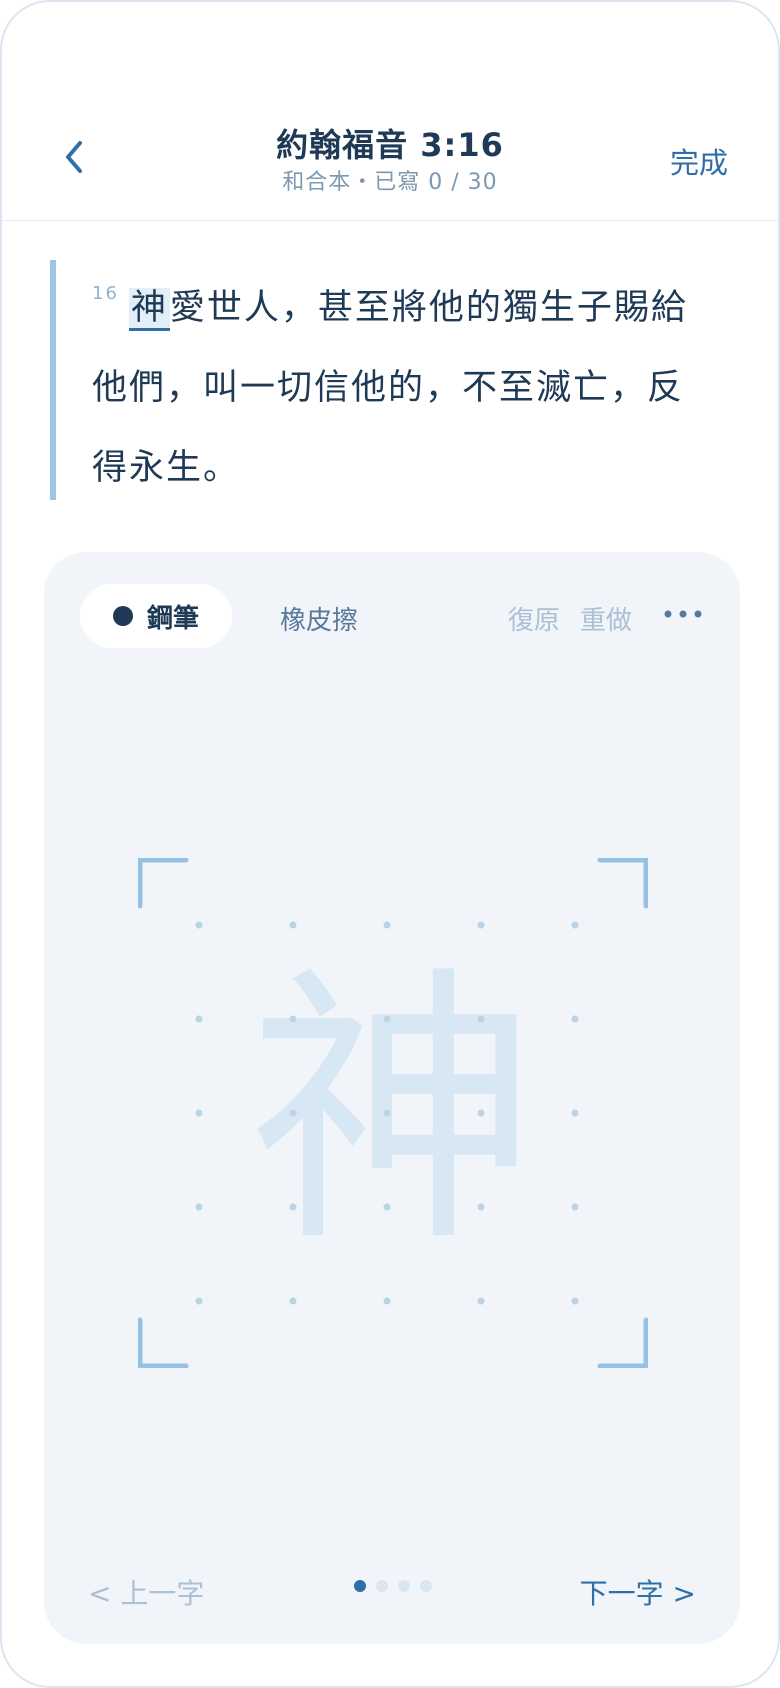 This screenshot has height=1688, width=780. I want to click on done-button: 完成, so click(699, 161).